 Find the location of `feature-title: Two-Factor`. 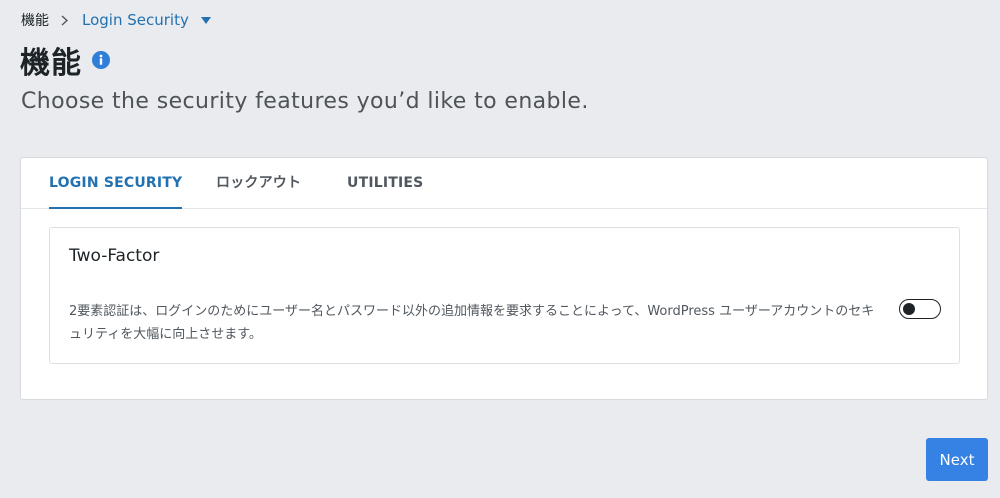

feature-title: Two-Factor is located at coordinates (114, 256).